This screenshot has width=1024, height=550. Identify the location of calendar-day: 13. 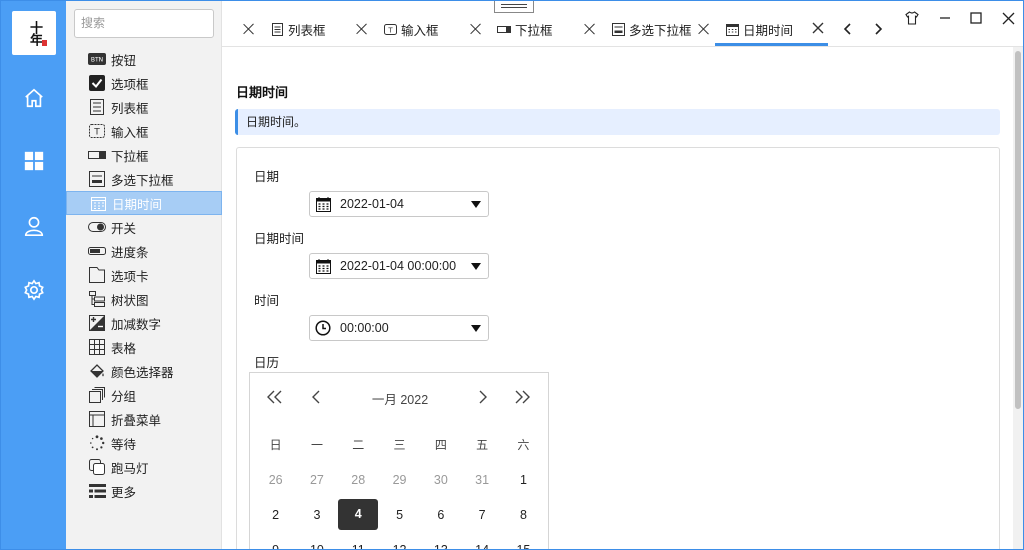
(440, 546).